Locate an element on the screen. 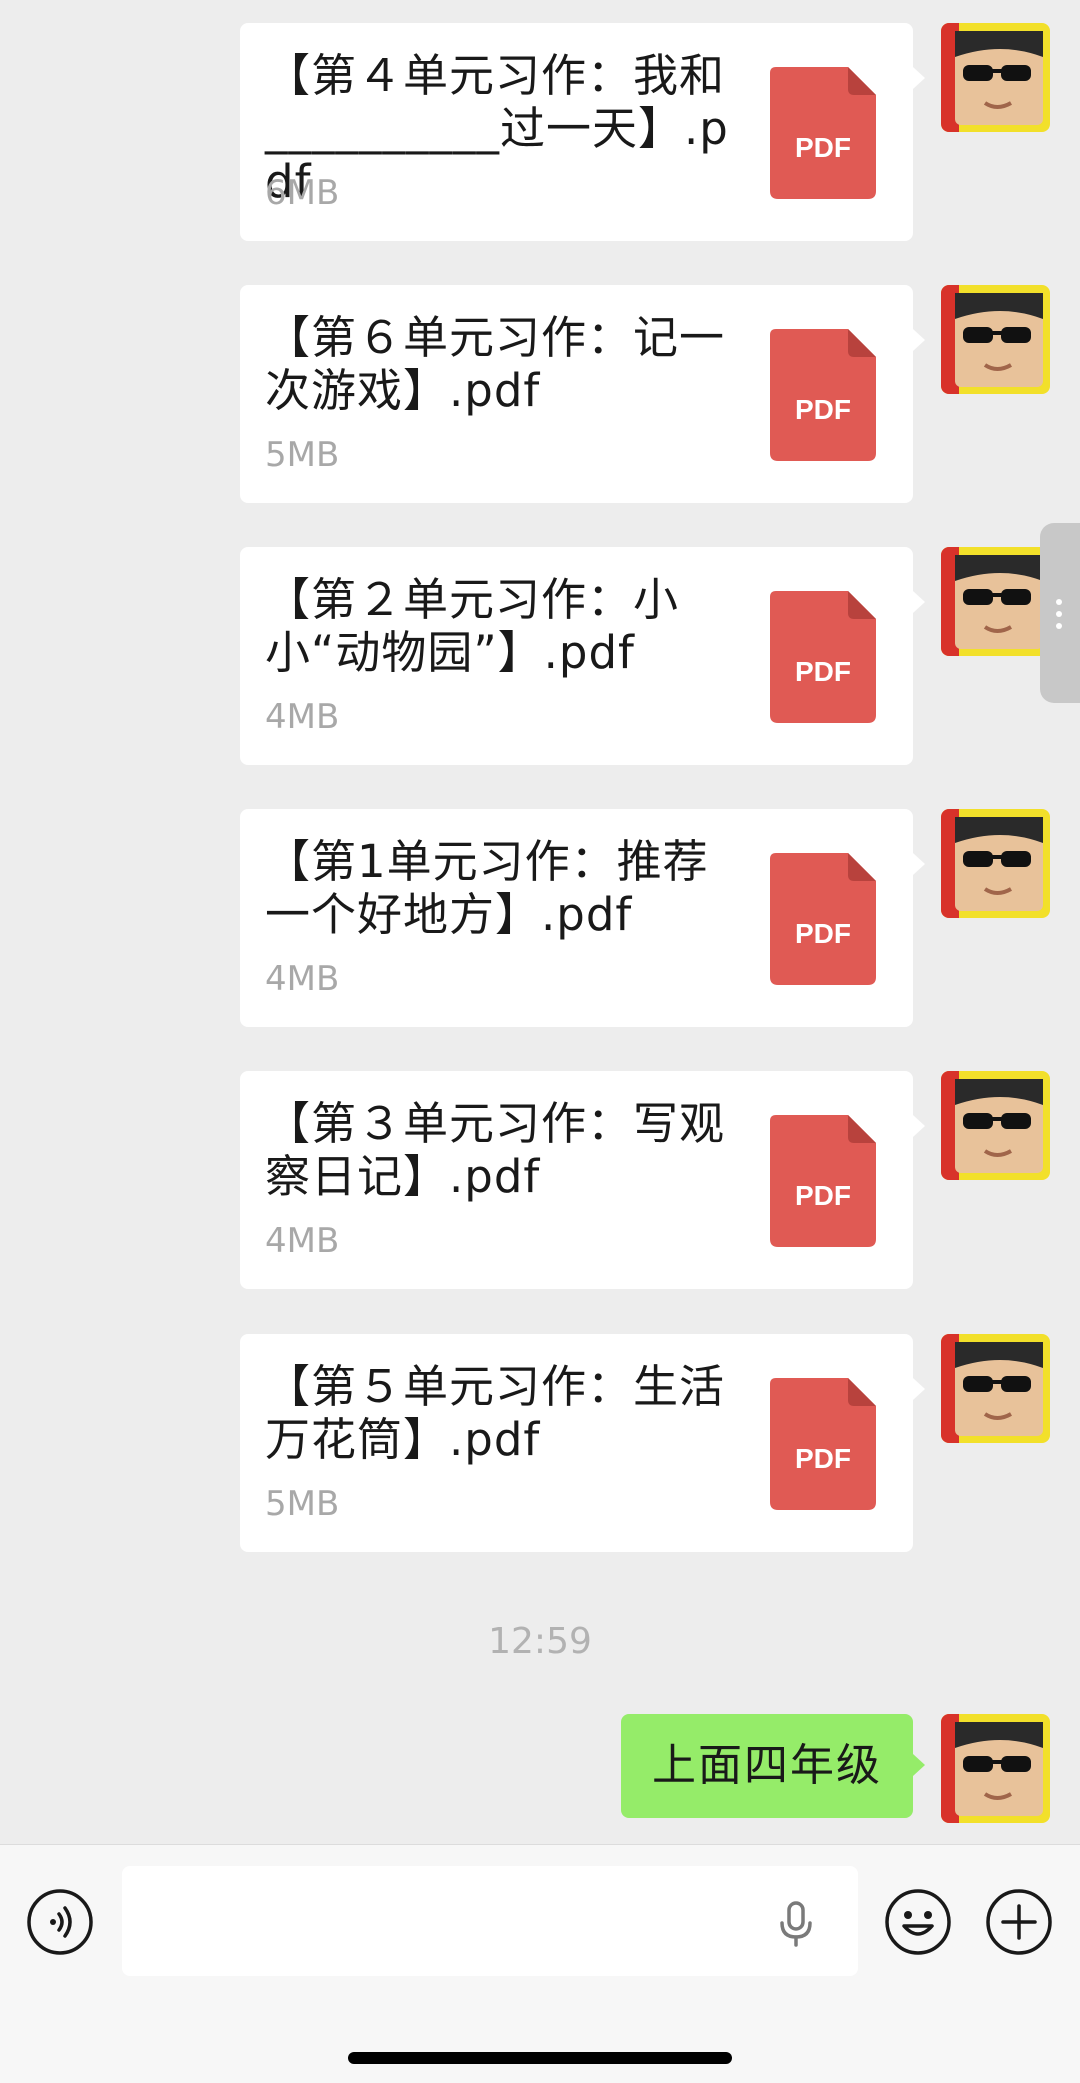 The height and width of the screenshot is (2083, 1080). file-size: 6MB is located at coordinates (302, 193).